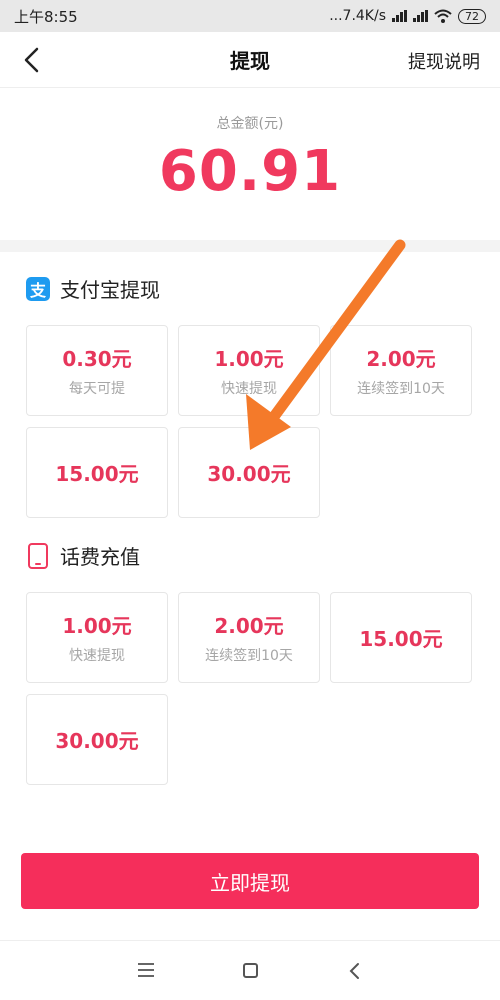 The width and height of the screenshot is (500, 1000). What do you see at coordinates (444, 61) in the screenshot?
I see `withdraw-help-link: 提现说明` at bounding box center [444, 61].